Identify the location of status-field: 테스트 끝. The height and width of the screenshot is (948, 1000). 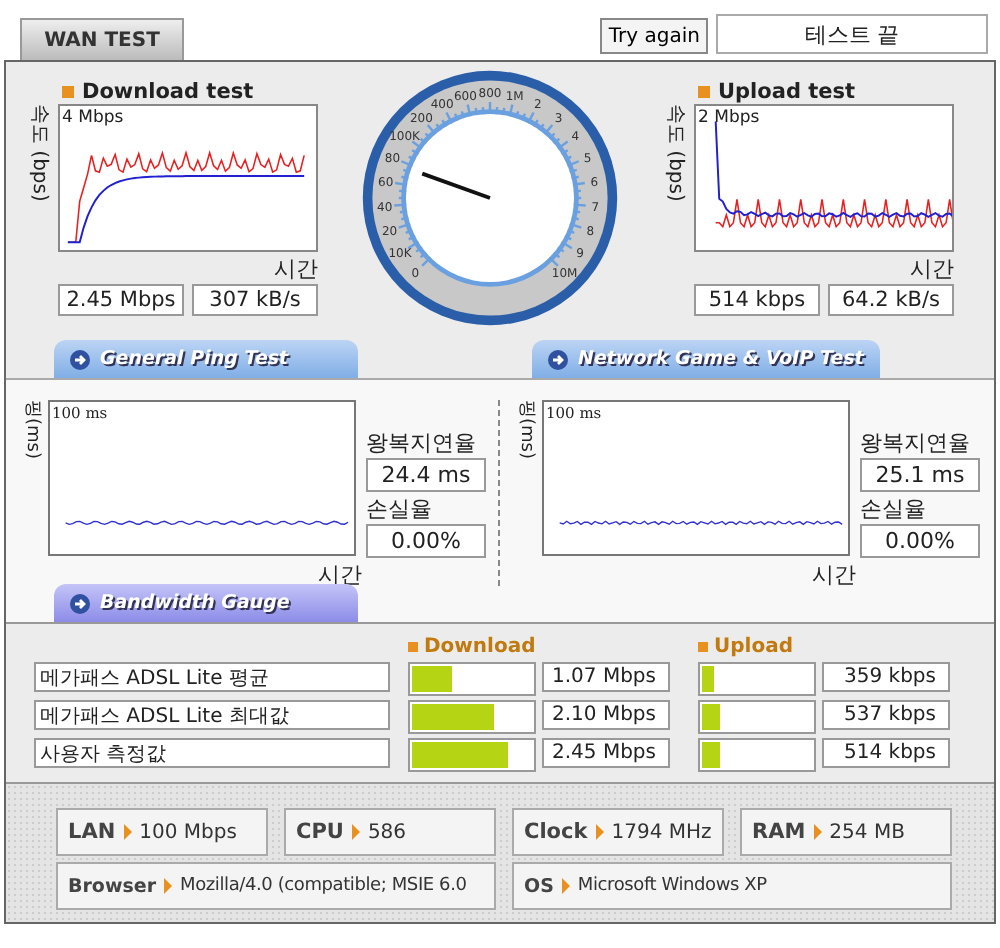
(852, 34).